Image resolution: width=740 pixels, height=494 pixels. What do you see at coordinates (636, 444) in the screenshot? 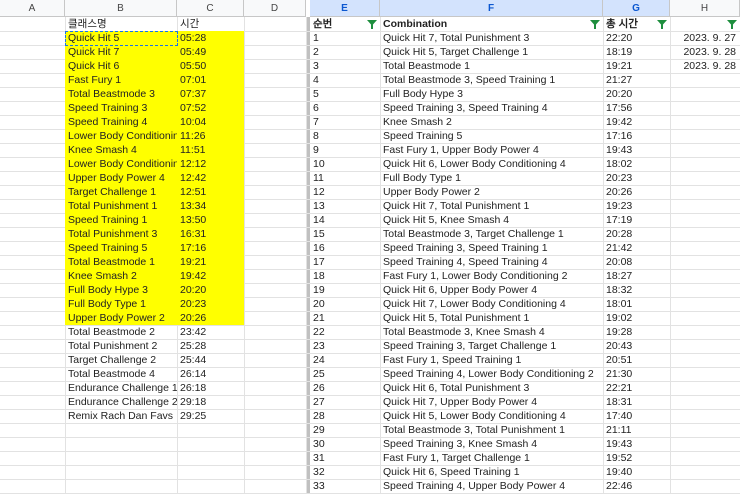
I see `total-time-cell: 19:43` at bounding box center [636, 444].